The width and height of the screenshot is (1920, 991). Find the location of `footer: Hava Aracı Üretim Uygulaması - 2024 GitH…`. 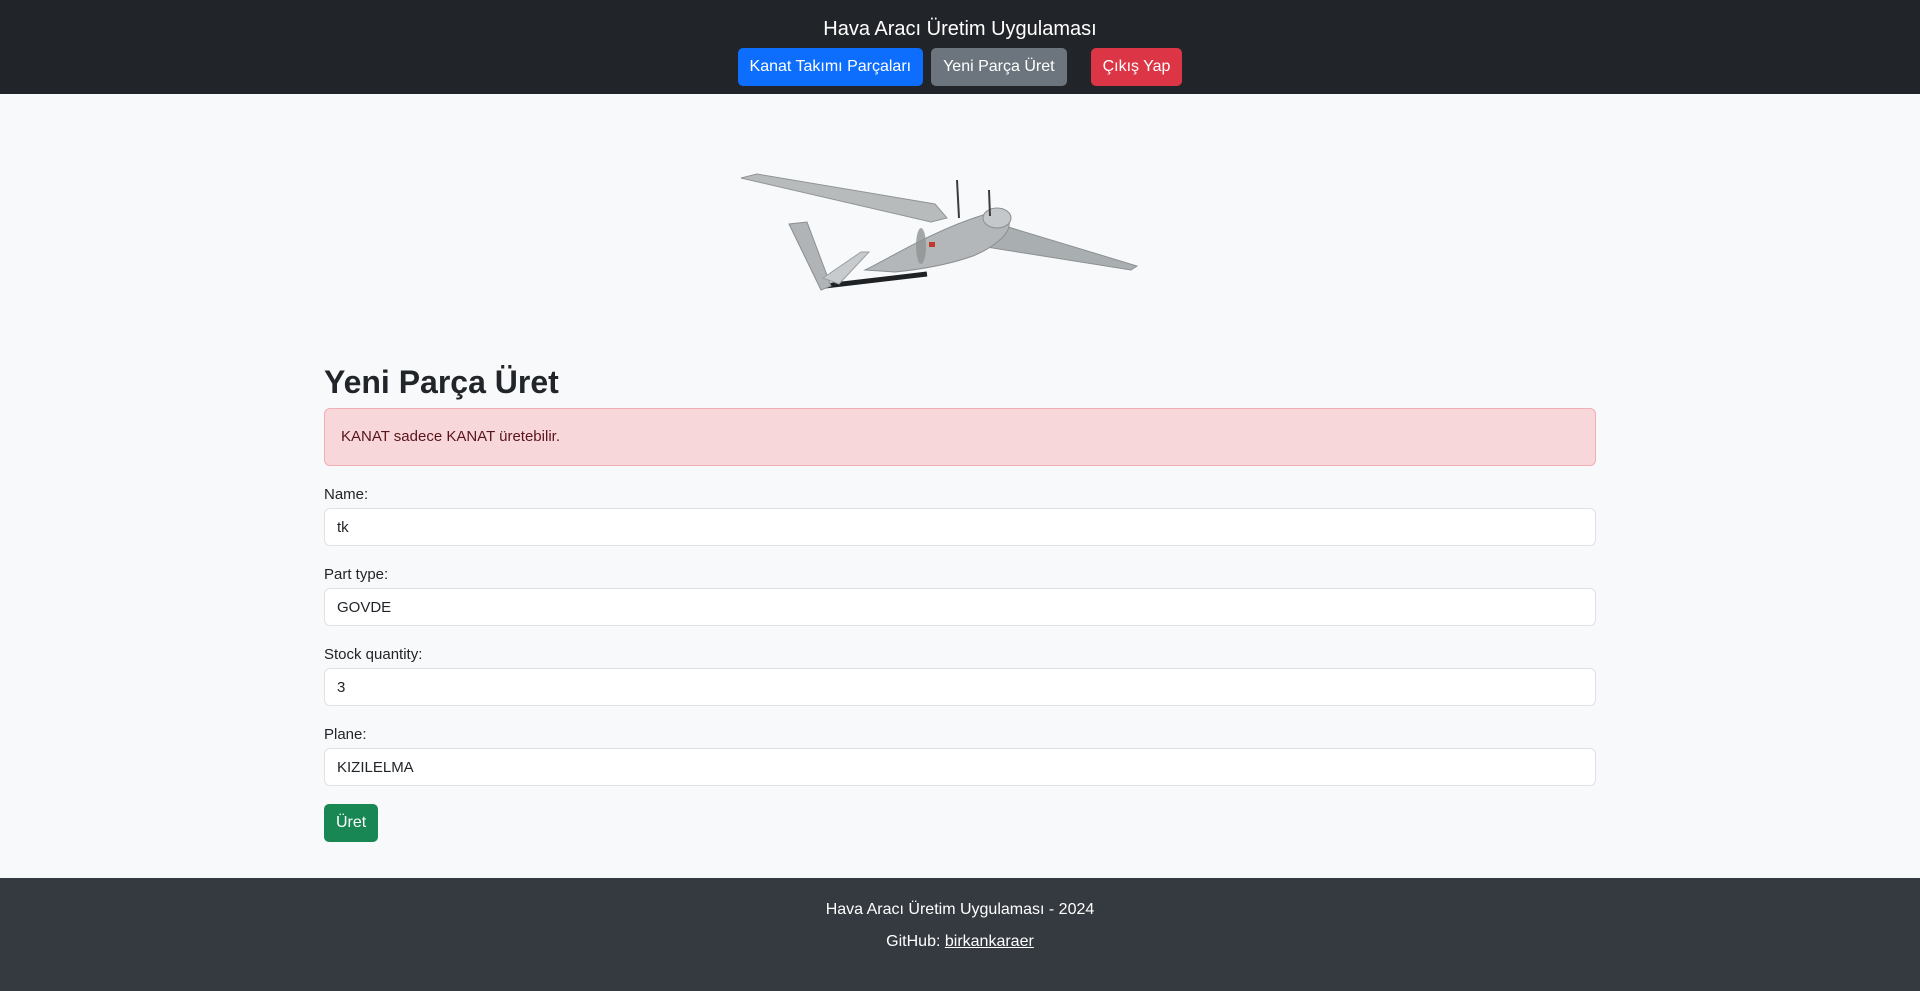

footer: Hava Aracı Üretim Uygulaması - 2024 GitH… is located at coordinates (960, 934).